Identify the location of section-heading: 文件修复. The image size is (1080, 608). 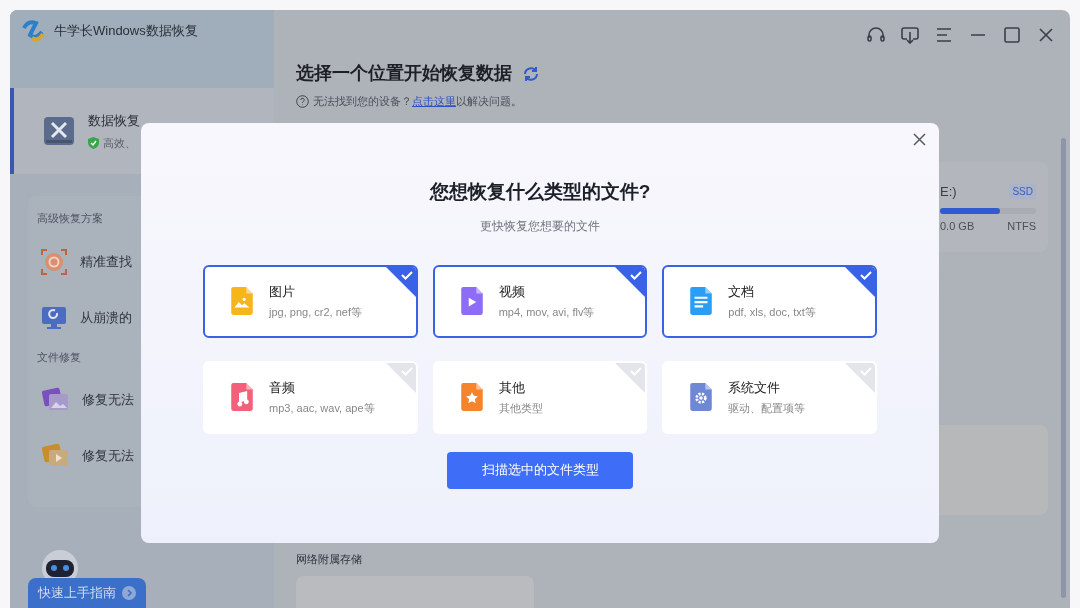
(59, 357).